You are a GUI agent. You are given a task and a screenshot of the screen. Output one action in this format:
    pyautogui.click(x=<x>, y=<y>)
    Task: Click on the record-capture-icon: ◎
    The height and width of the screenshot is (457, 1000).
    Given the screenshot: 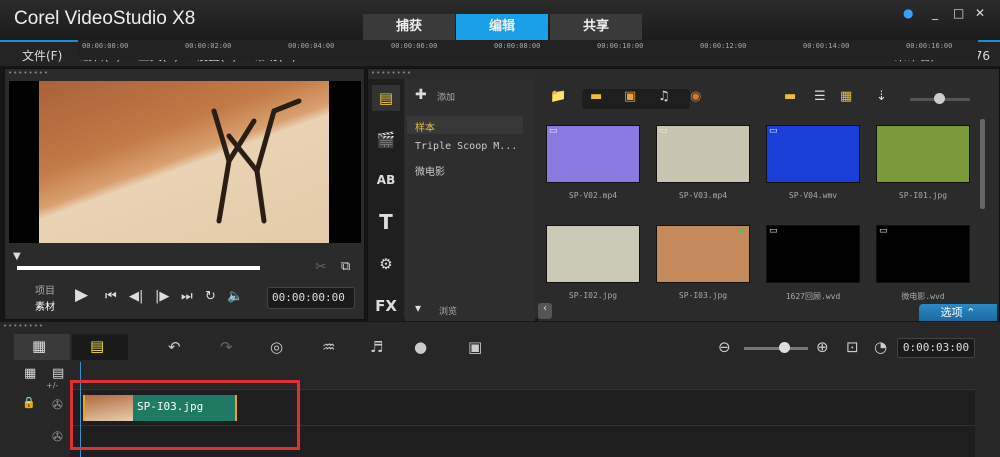 What is the action you would take?
    pyautogui.click(x=276, y=347)
    